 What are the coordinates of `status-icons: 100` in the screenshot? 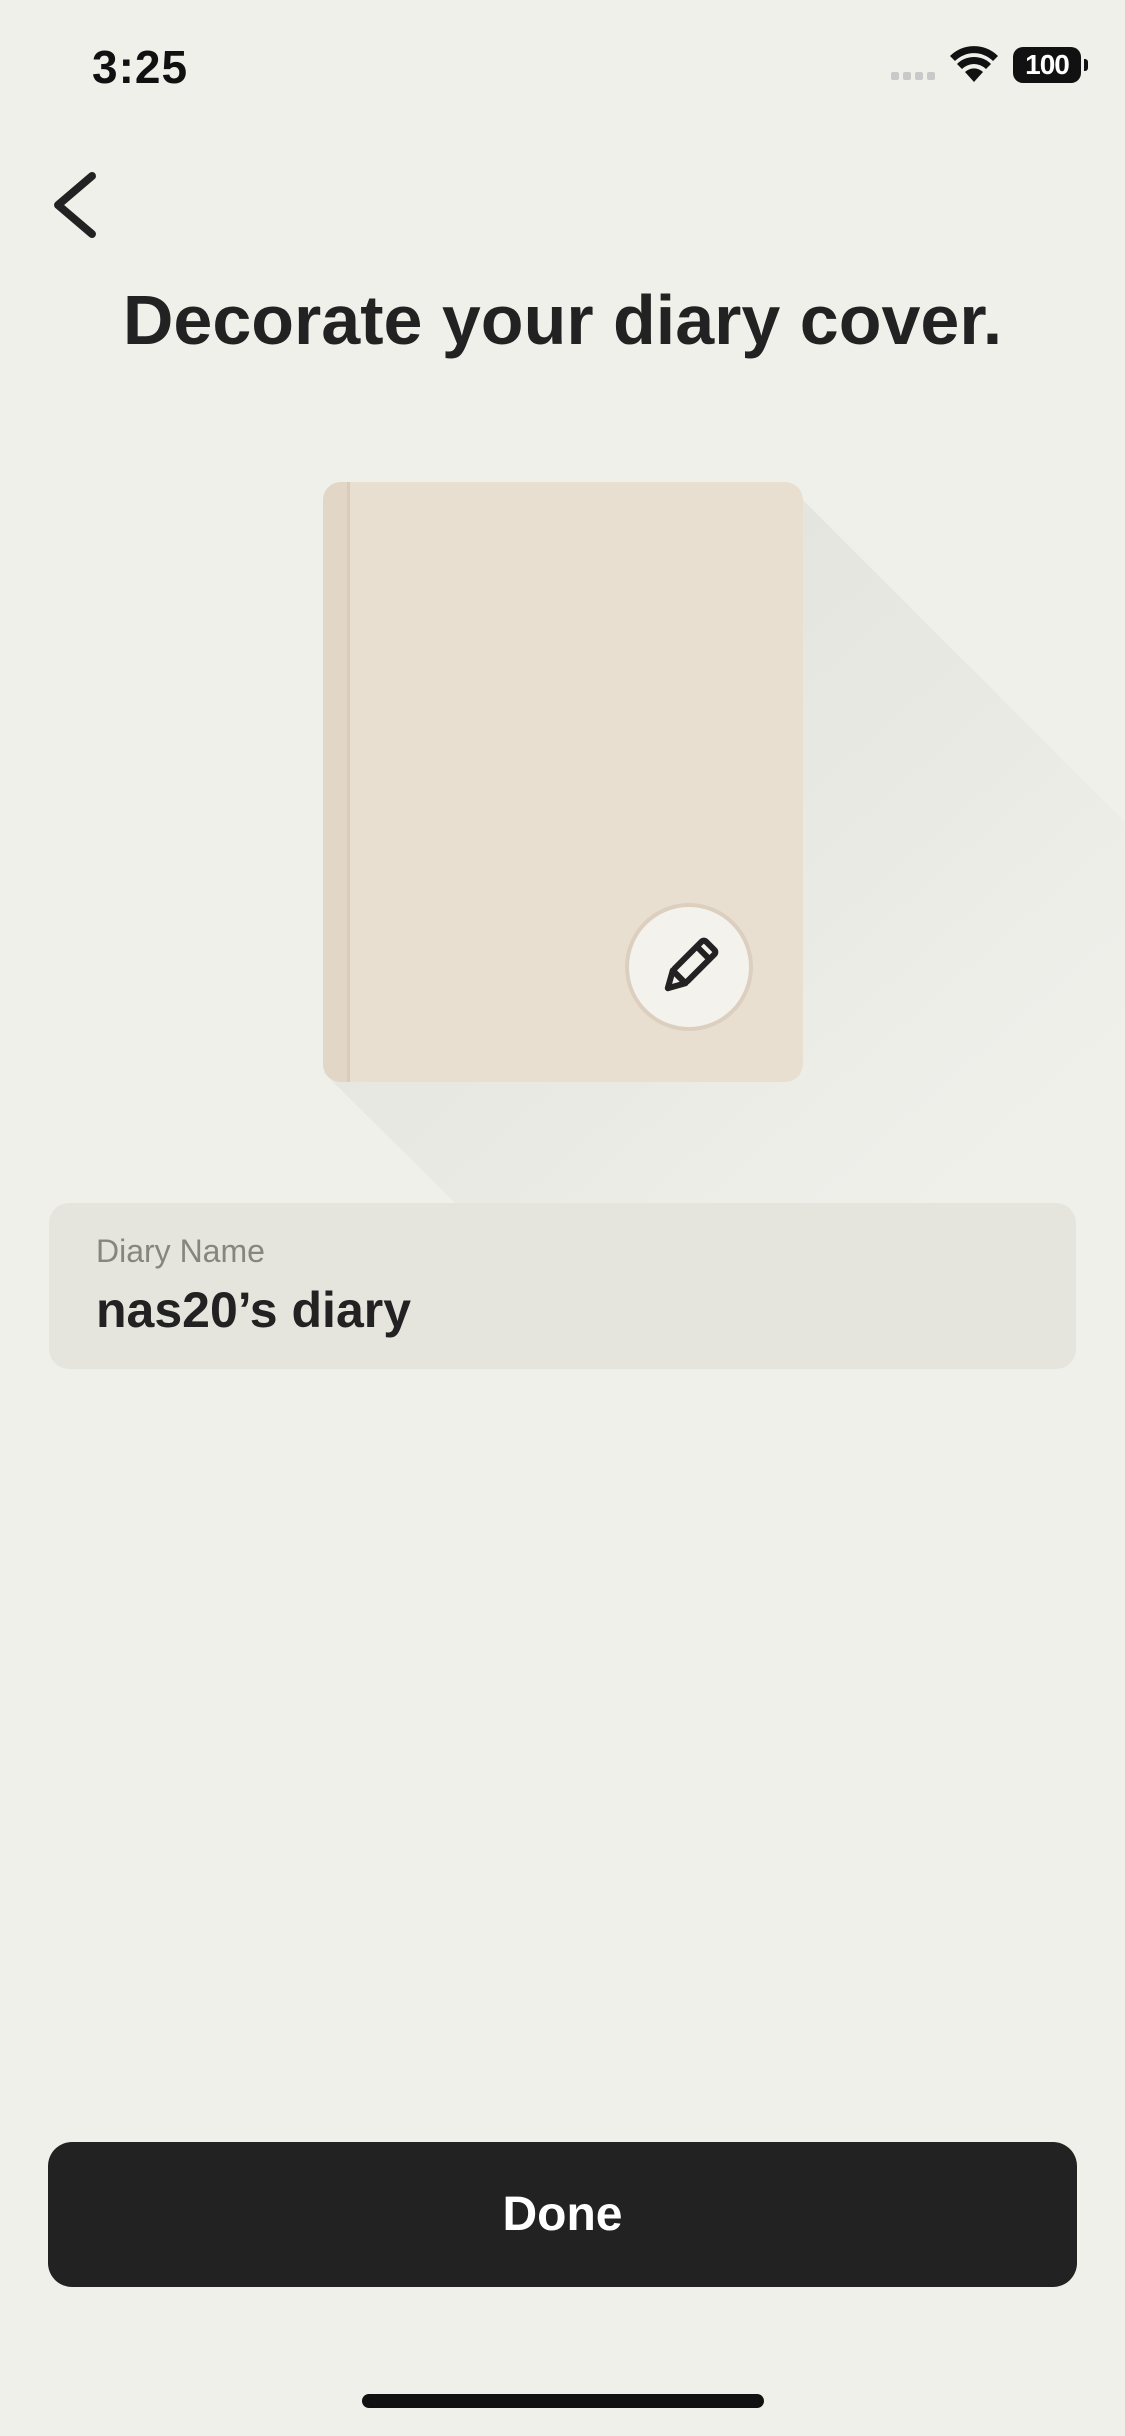 It's located at (989, 65).